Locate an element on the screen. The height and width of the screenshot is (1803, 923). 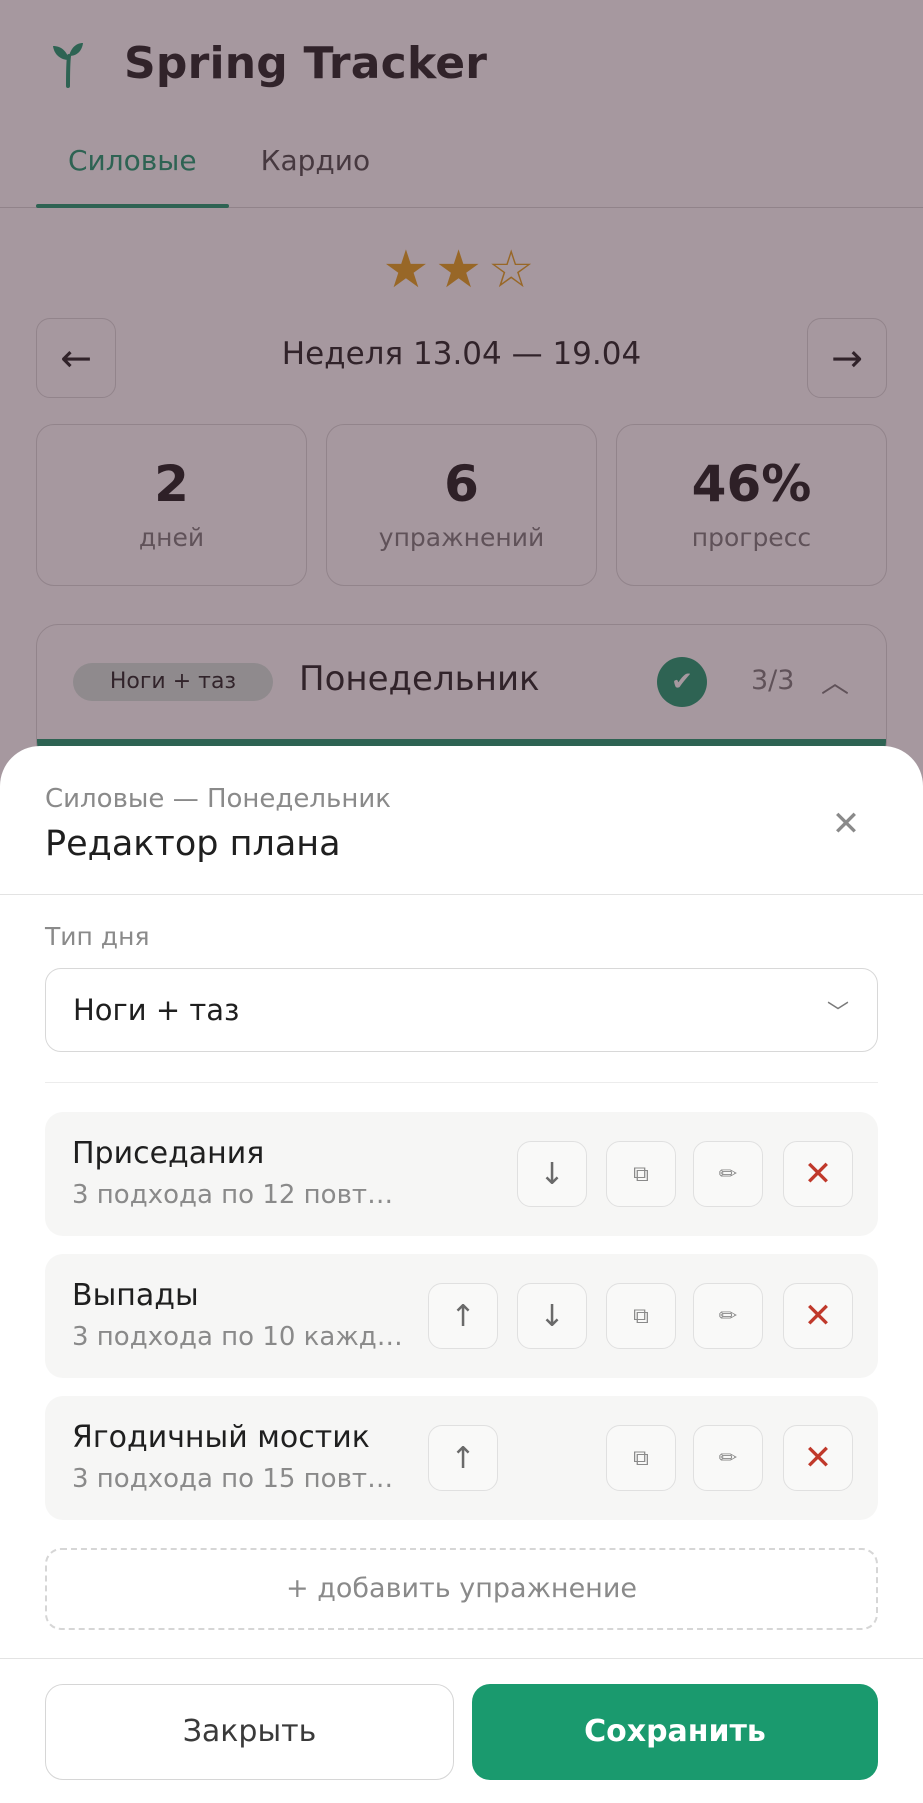
exercise-name: Ягодичный мостик is located at coordinates (221, 1437).